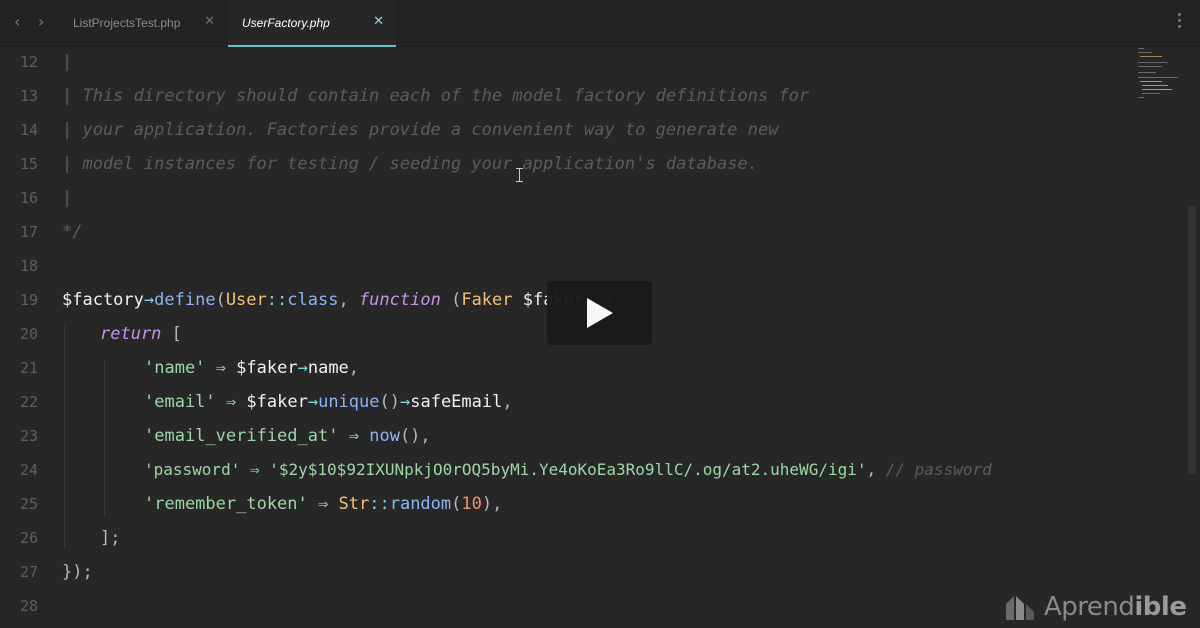  I want to click on code-content: return [, so click(141, 334).